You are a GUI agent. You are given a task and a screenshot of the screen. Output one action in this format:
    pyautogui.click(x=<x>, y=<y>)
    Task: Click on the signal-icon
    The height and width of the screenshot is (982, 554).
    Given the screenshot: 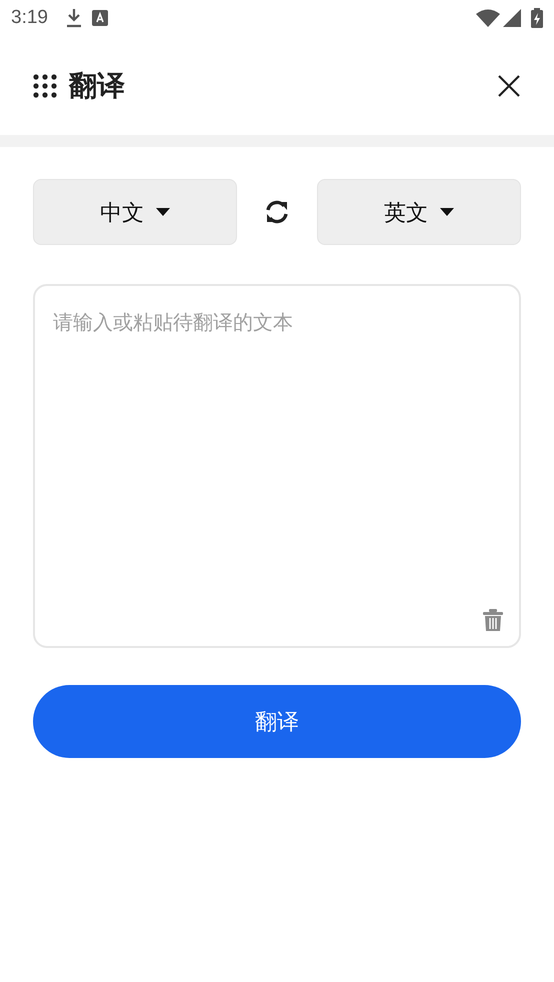 What is the action you would take?
    pyautogui.click(x=512, y=18)
    